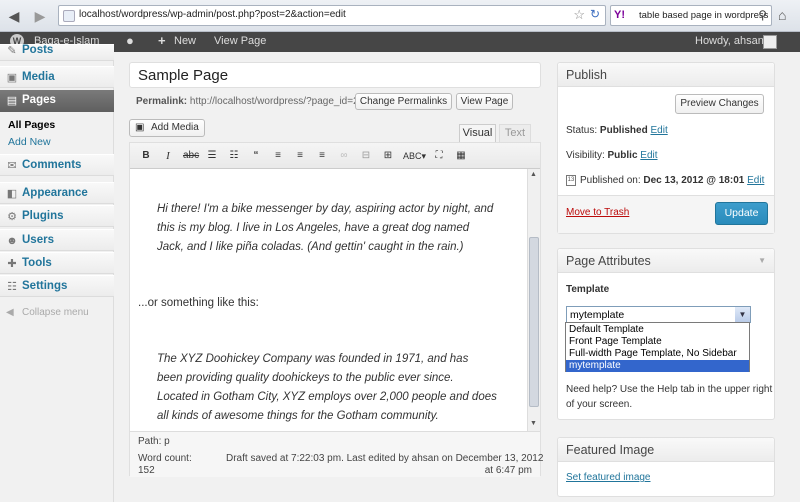  I want to click on preview-changes-button: Preview Changes, so click(719, 104).